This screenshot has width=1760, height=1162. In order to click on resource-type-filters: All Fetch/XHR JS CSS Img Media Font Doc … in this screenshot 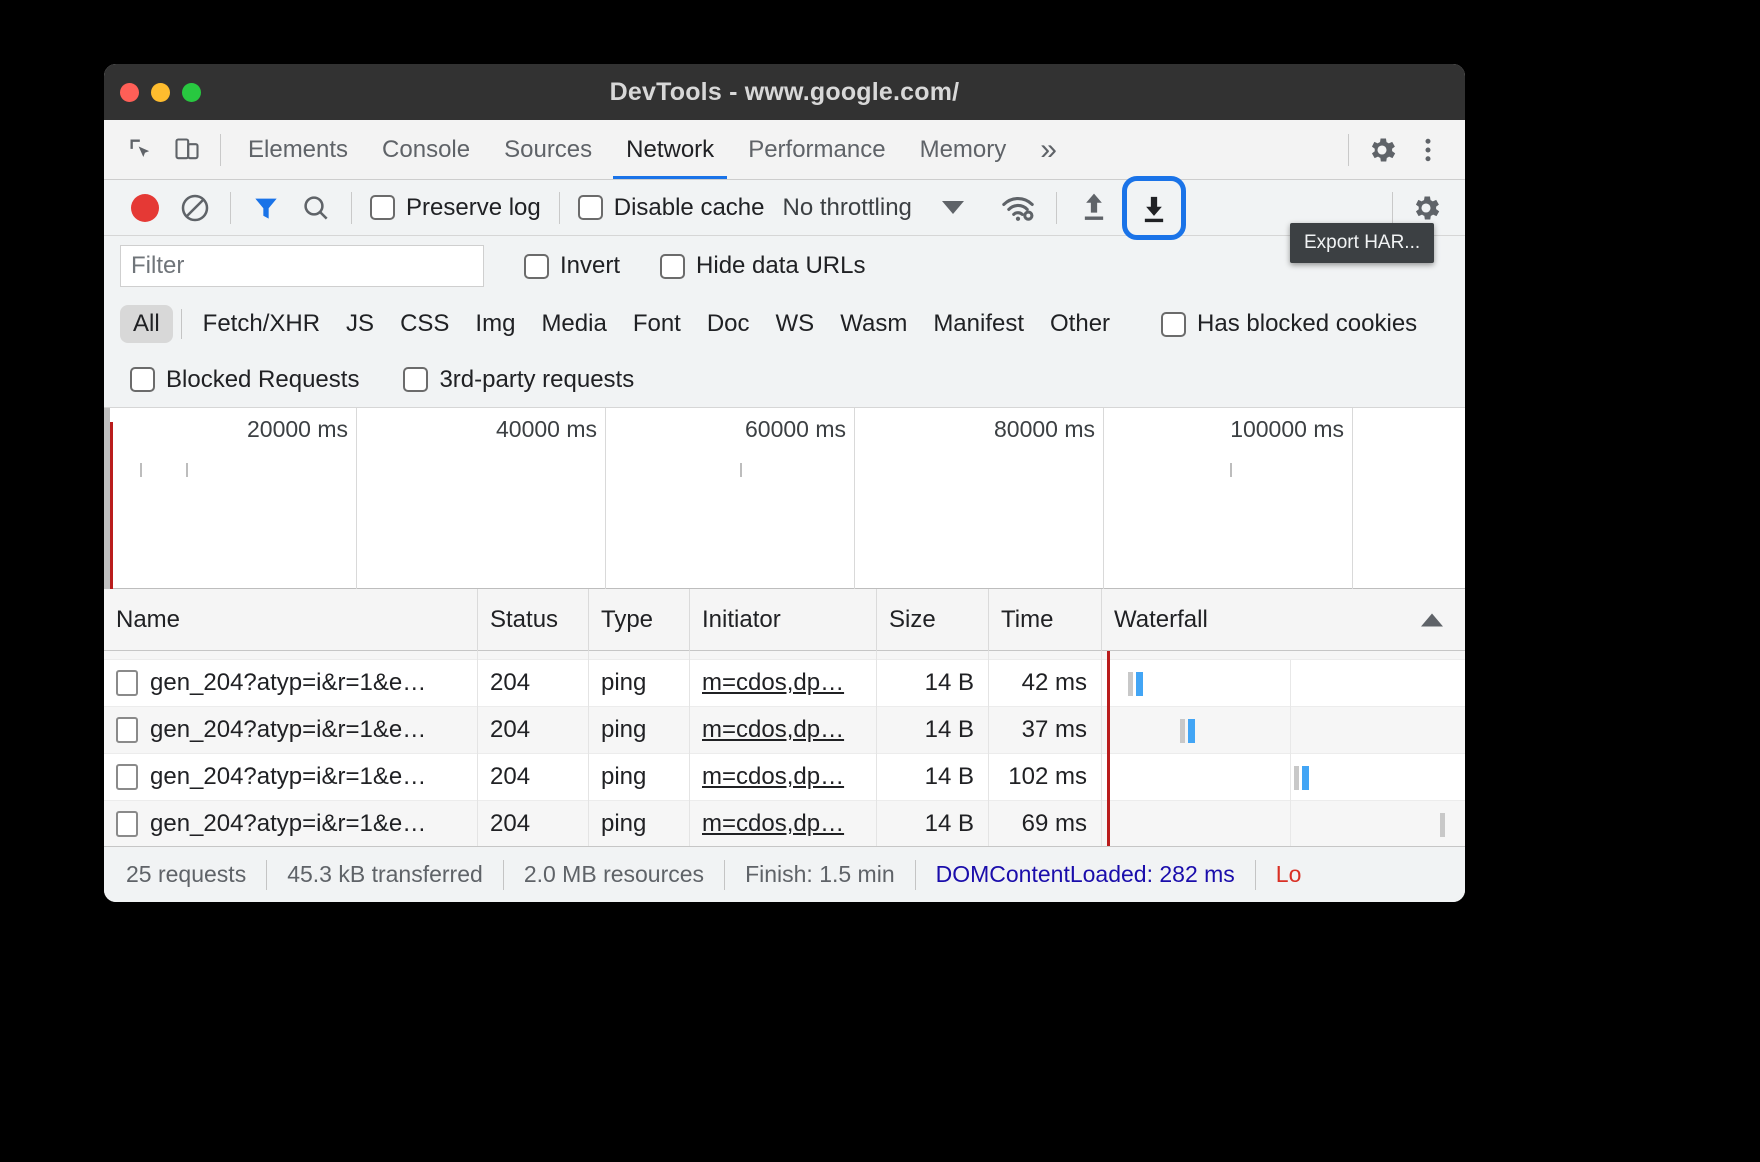, I will do `click(784, 324)`.